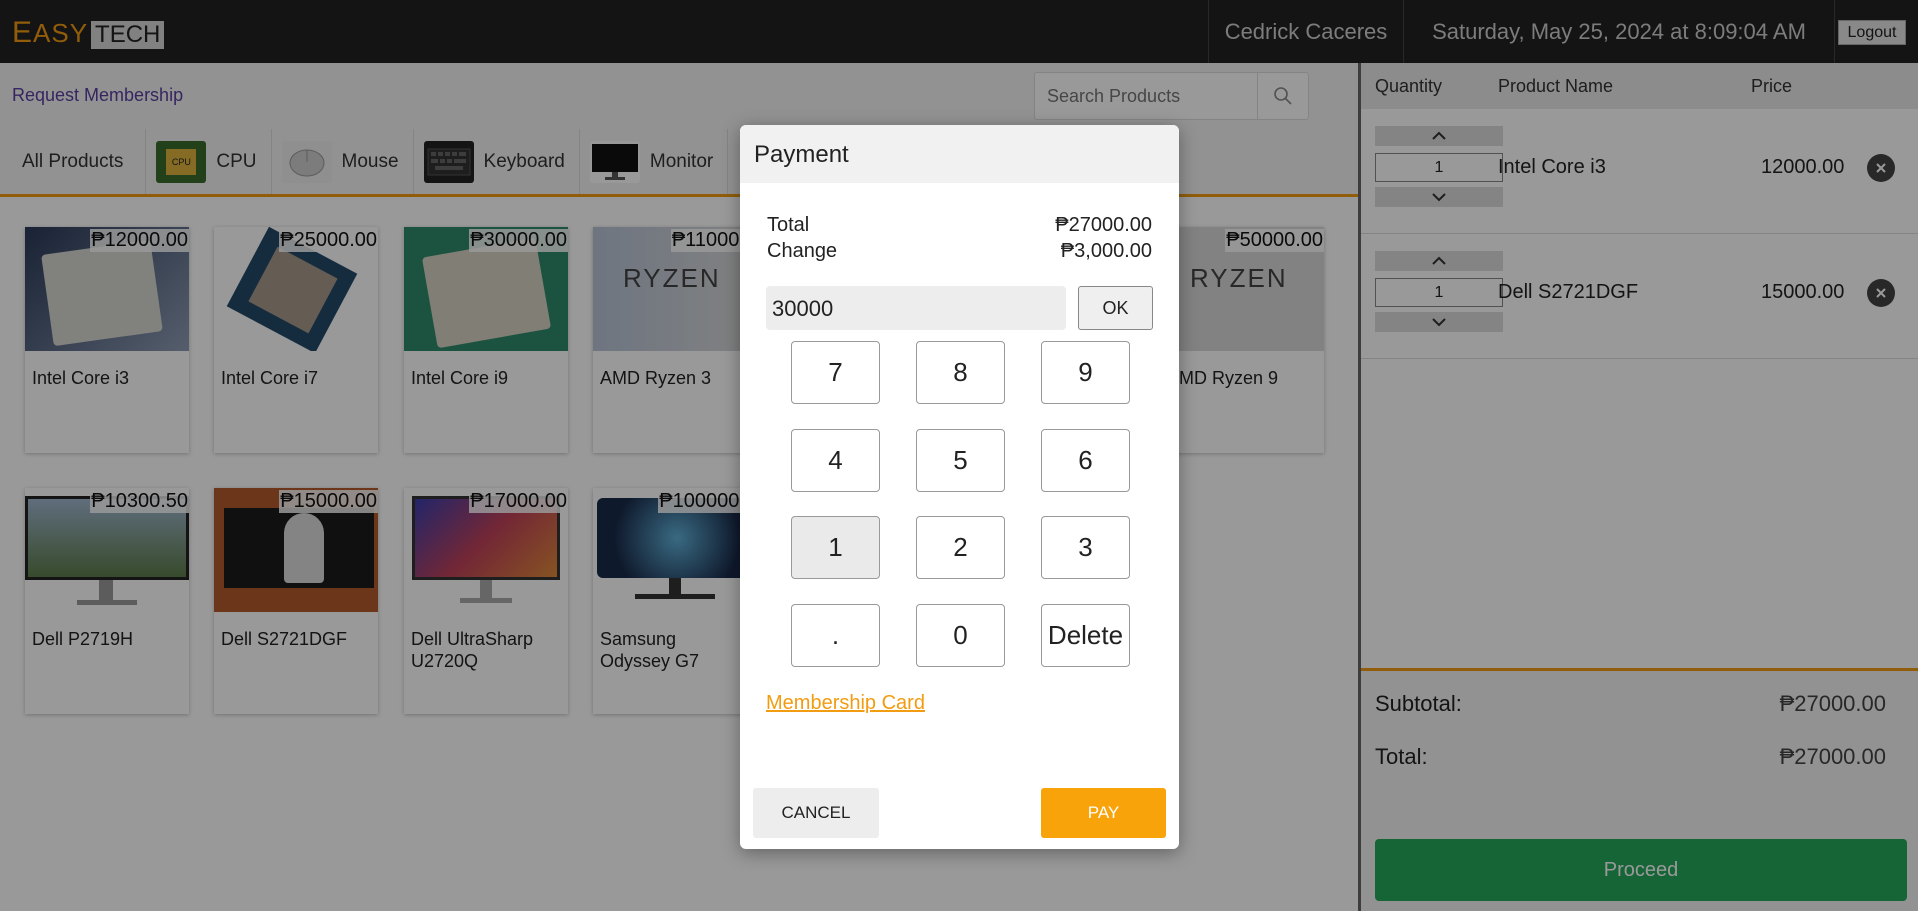 The image size is (1918, 911). I want to click on logo-tech: TECH, so click(128, 35).